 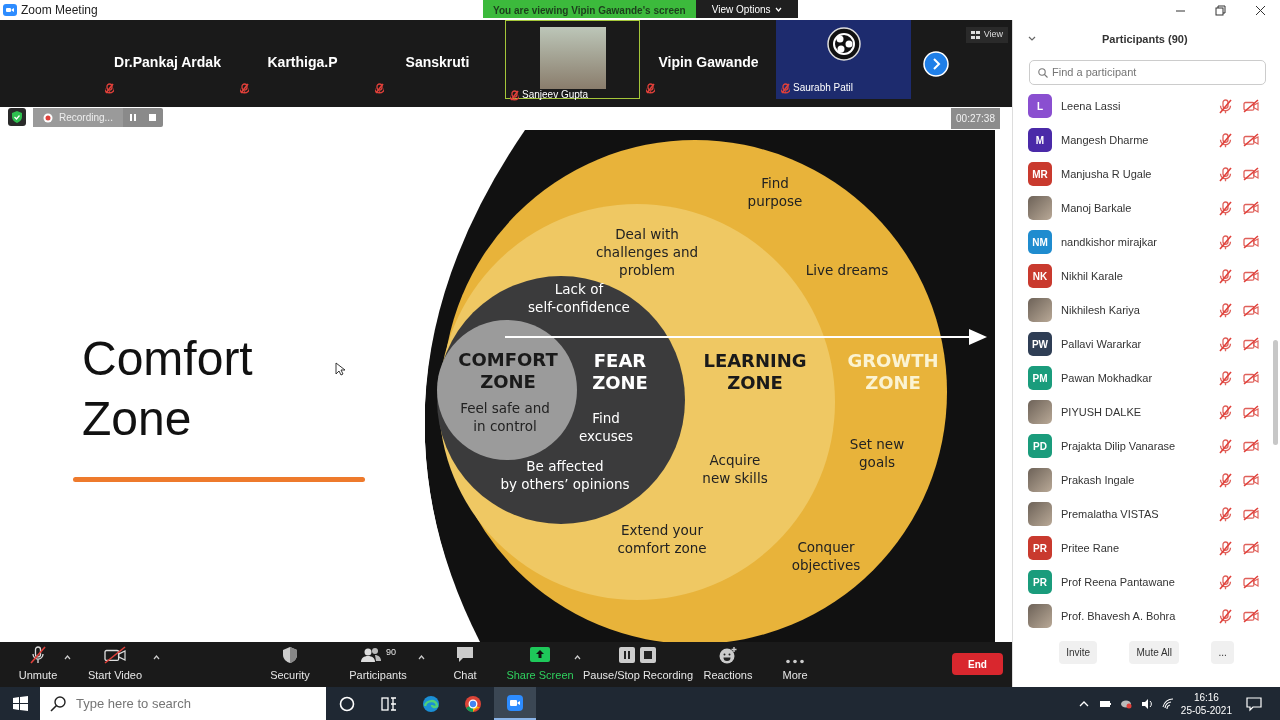 What do you see at coordinates (1119, 446) in the screenshot?
I see `participant-name: Prajakta Dilip Vanarase` at bounding box center [1119, 446].